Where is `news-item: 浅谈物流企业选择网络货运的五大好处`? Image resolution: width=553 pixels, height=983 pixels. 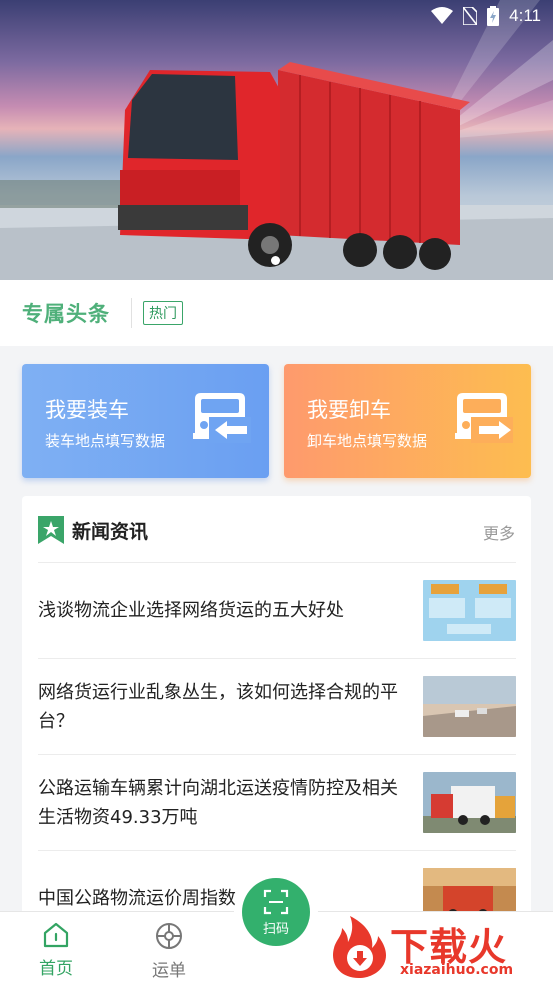
news-item: 浅谈物流企业选择网络货运的五大好处 is located at coordinates (277, 610).